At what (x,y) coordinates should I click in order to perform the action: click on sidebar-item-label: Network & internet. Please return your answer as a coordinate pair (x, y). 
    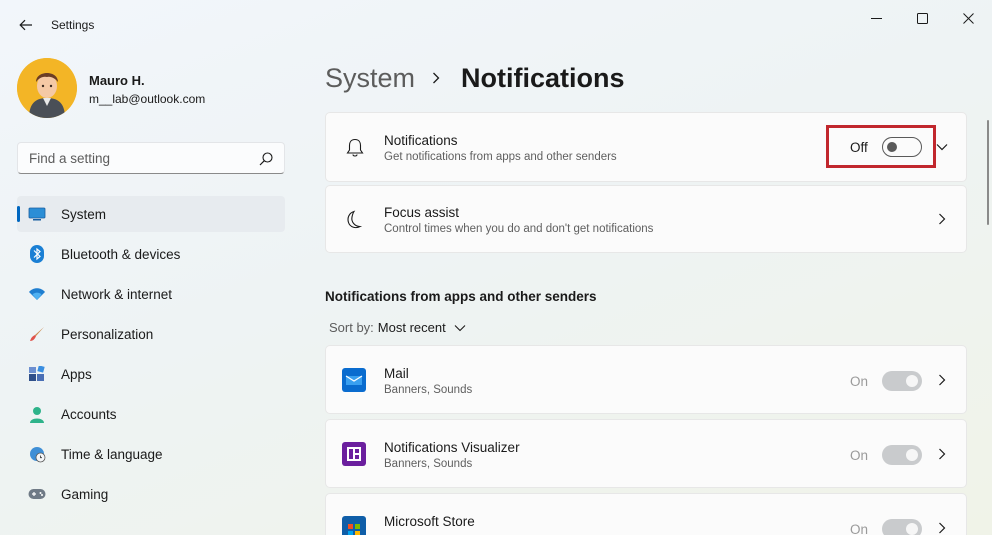
    Looking at the image, I should click on (117, 294).